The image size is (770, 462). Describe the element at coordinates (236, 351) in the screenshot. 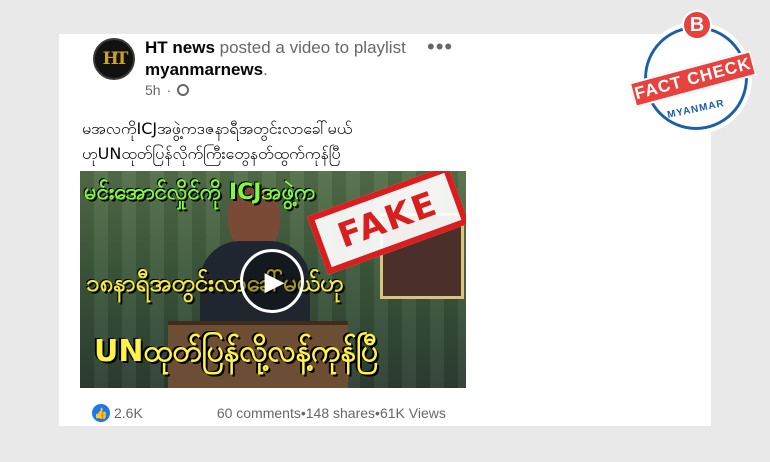

I see `video-caption-bottom: UNထုတ်ပြန်လို့လန့်ကုန်ပြီ` at that location.